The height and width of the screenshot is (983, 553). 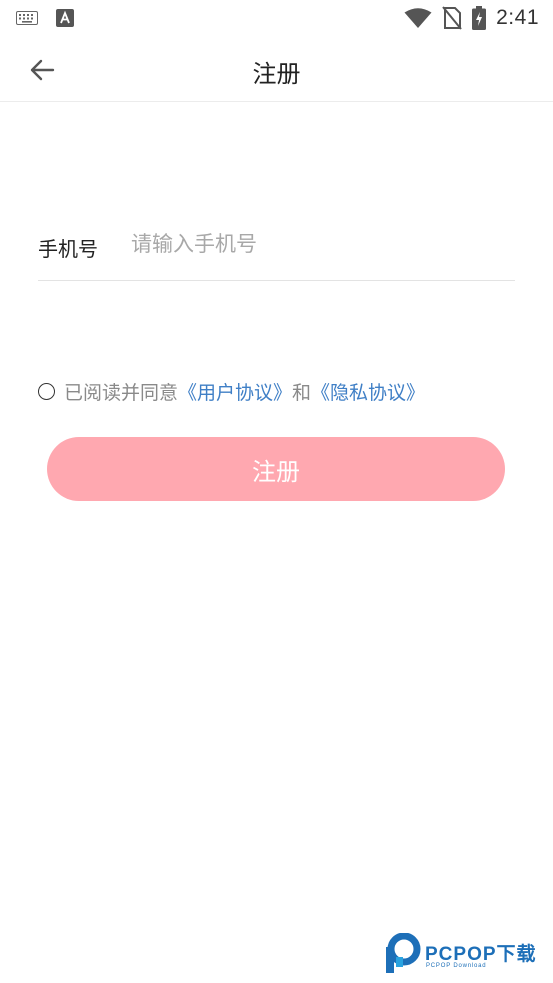 I want to click on watermark-subtitle: PCPOP Download, so click(x=456, y=966).